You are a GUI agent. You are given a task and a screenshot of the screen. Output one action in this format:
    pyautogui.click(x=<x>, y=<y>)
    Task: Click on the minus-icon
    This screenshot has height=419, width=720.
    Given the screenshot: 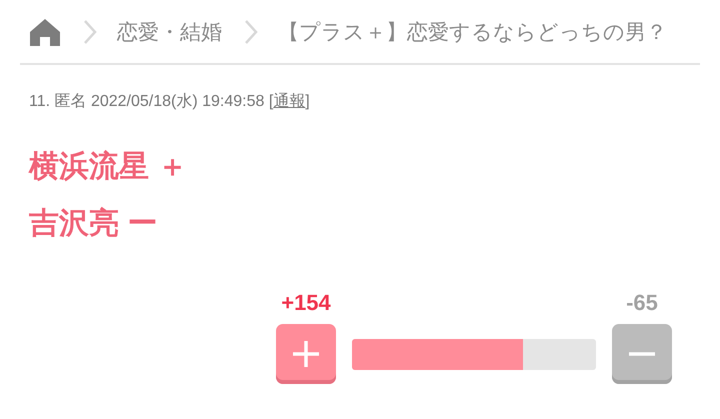 What is the action you would take?
    pyautogui.click(x=642, y=354)
    